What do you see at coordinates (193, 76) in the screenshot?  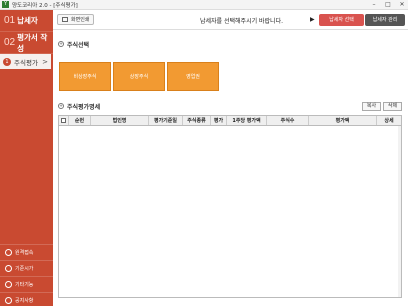 I see `goodwill-button: 영업권` at bounding box center [193, 76].